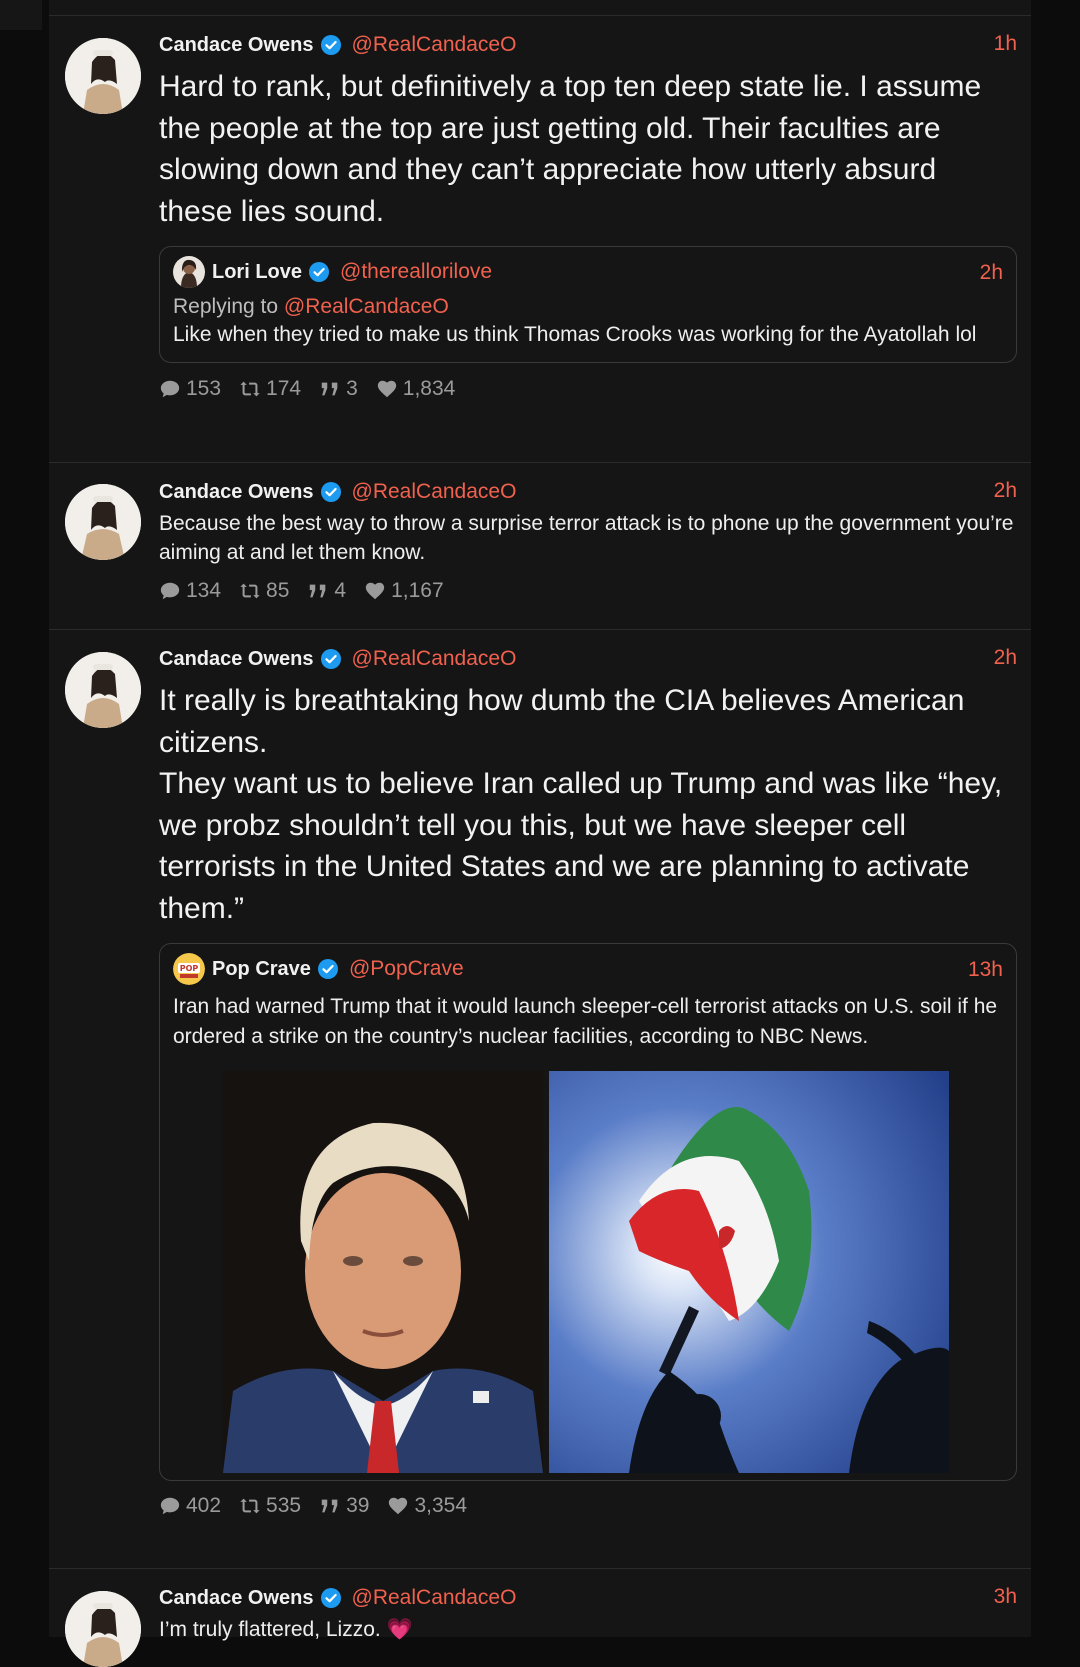  I want to click on post-time: 3h, so click(1005, 1597).